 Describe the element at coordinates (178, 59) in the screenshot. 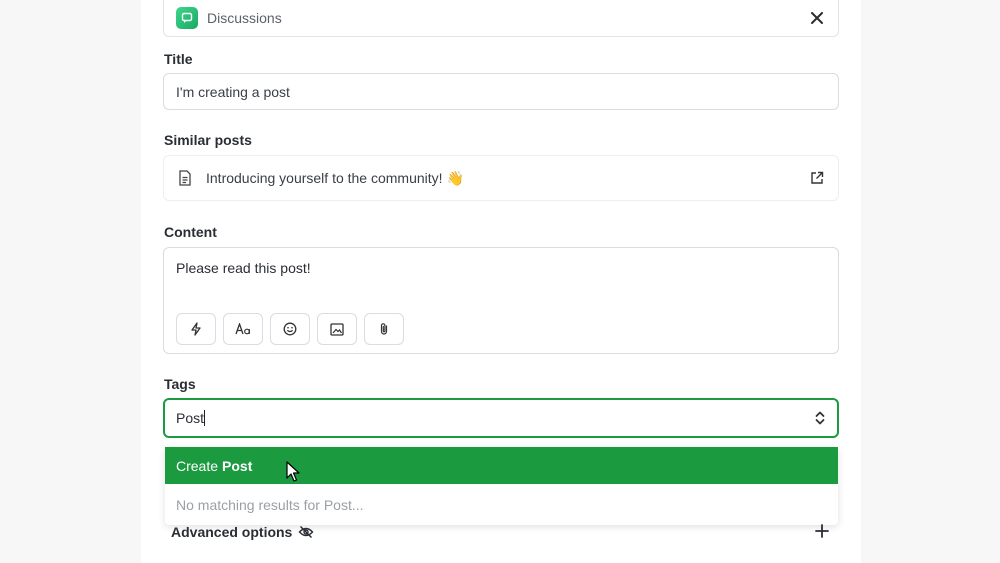

I see `title-label: Title` at that location.